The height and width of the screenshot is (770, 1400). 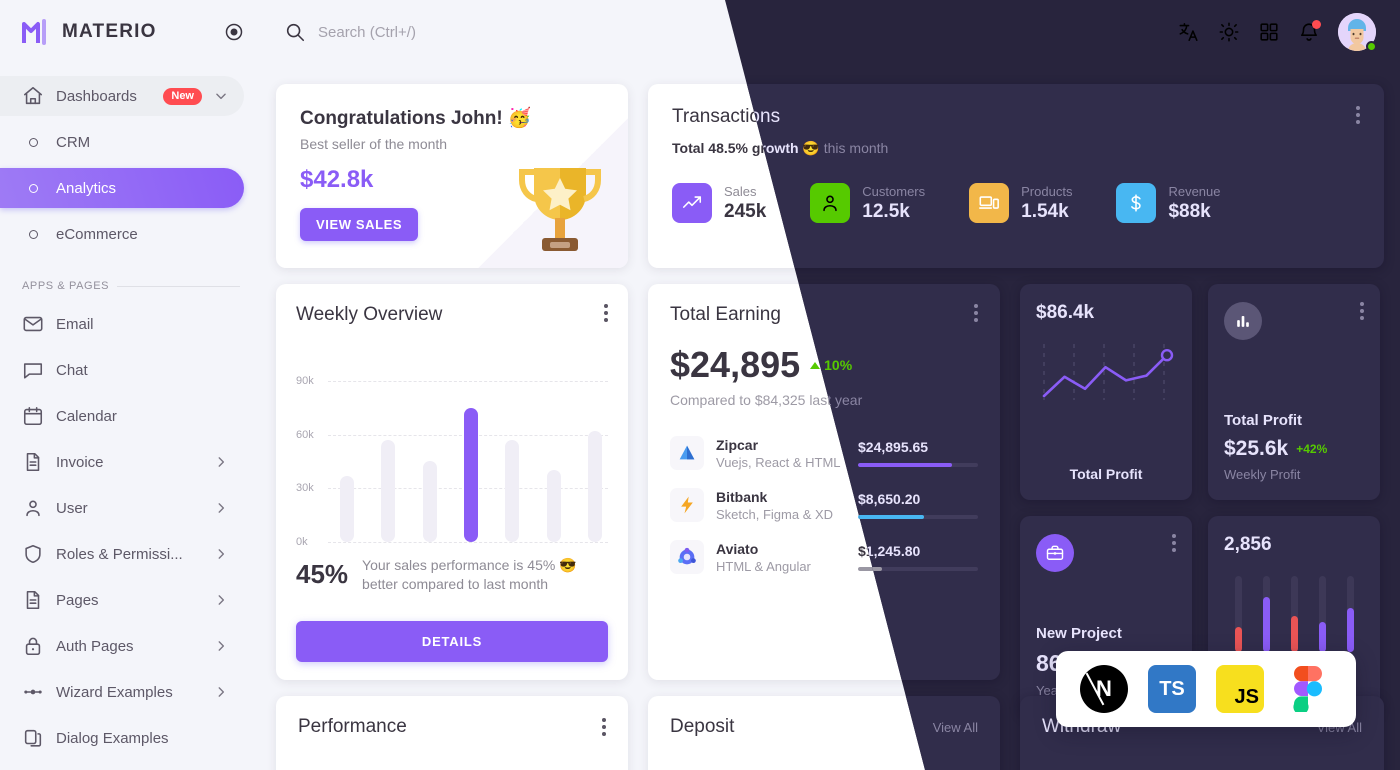 I want to click on sidebar-item-pages: Pages, so click(x=122, y=600).